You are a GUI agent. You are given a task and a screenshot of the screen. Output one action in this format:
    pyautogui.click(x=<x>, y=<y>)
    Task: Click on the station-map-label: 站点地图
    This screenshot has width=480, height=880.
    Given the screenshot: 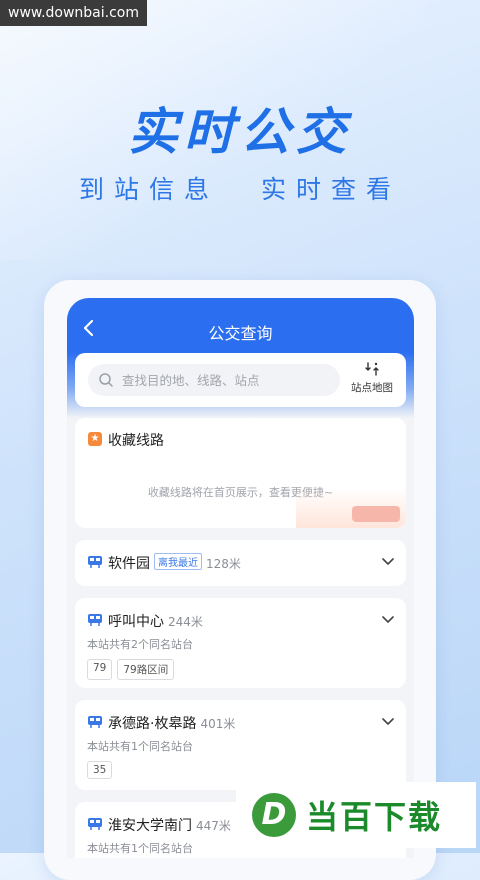 What is the action you would take?
    pyautogui.click(x=372, y=388)
    